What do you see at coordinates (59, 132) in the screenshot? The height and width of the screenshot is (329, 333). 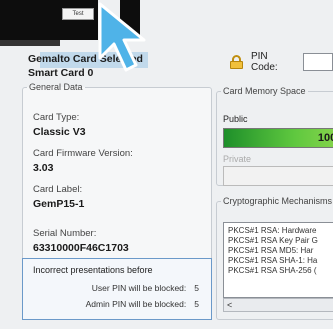 I see `card-type-value: Classic V3` at bounding box center [59, 132].